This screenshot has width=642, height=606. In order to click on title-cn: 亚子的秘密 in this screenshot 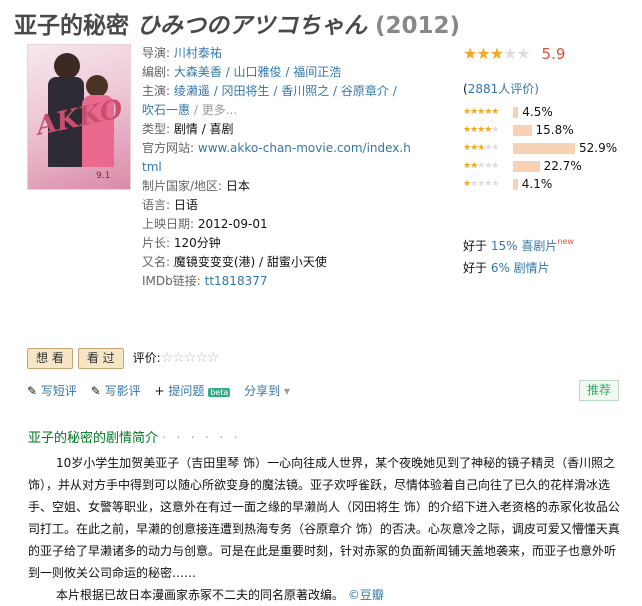, I will do `click(71, 26)`.